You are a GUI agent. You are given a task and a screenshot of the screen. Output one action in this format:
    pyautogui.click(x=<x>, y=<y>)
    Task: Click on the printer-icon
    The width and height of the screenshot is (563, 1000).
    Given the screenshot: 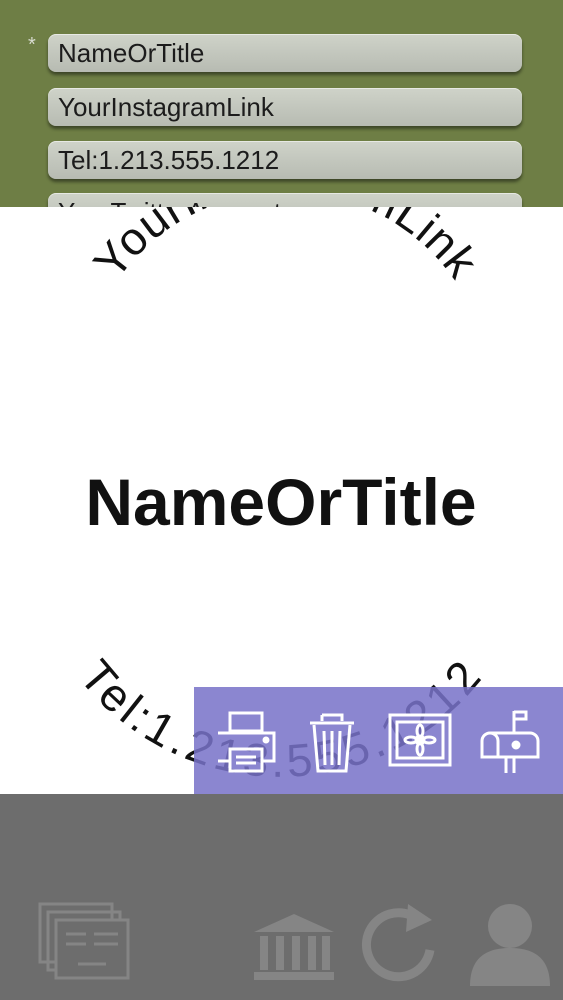 What is the action you would take?
    pyautogui.click(x=247, y=742)
    